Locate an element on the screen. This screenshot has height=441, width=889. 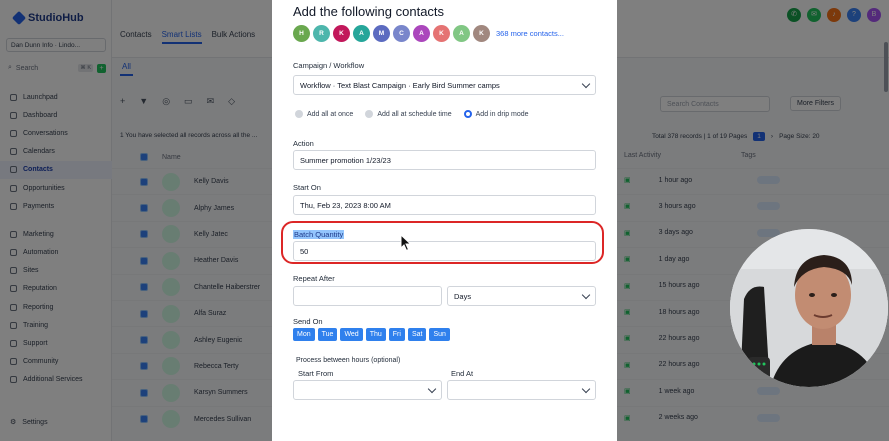
send-on-days: Mon Tue Wed Thu Fri Sat Sun is located at coordinates (371, 334).